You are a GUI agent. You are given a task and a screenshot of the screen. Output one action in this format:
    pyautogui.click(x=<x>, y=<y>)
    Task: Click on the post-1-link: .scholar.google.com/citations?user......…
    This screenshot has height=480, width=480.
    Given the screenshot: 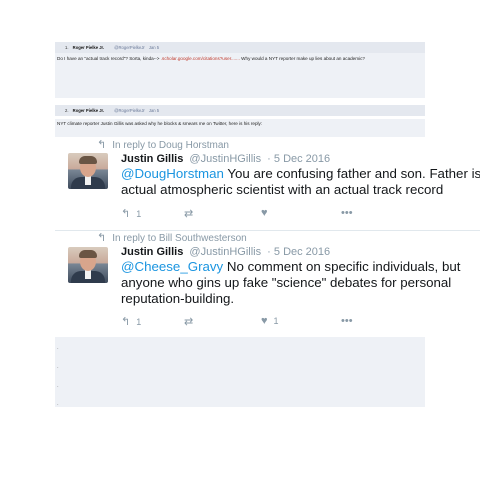 What is the action you would take?
    pyautogui.click(x=200, y=58)
    